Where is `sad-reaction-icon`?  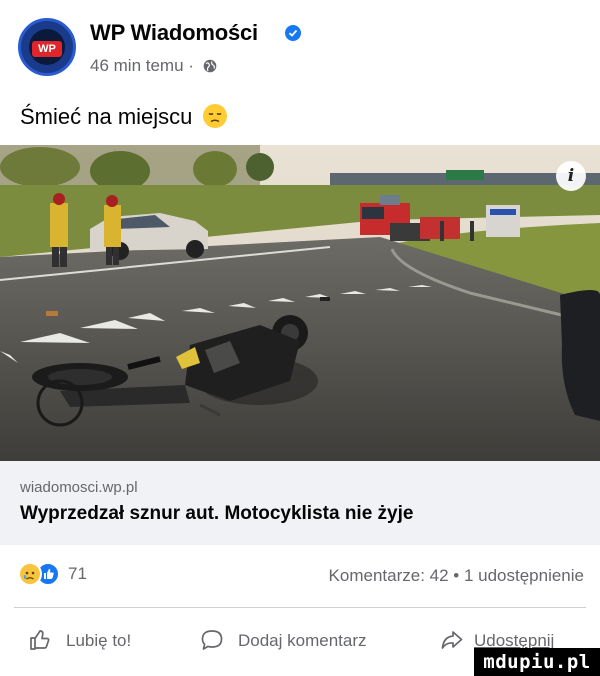
sad-reaction-icon is located at coordinates (30, 574).